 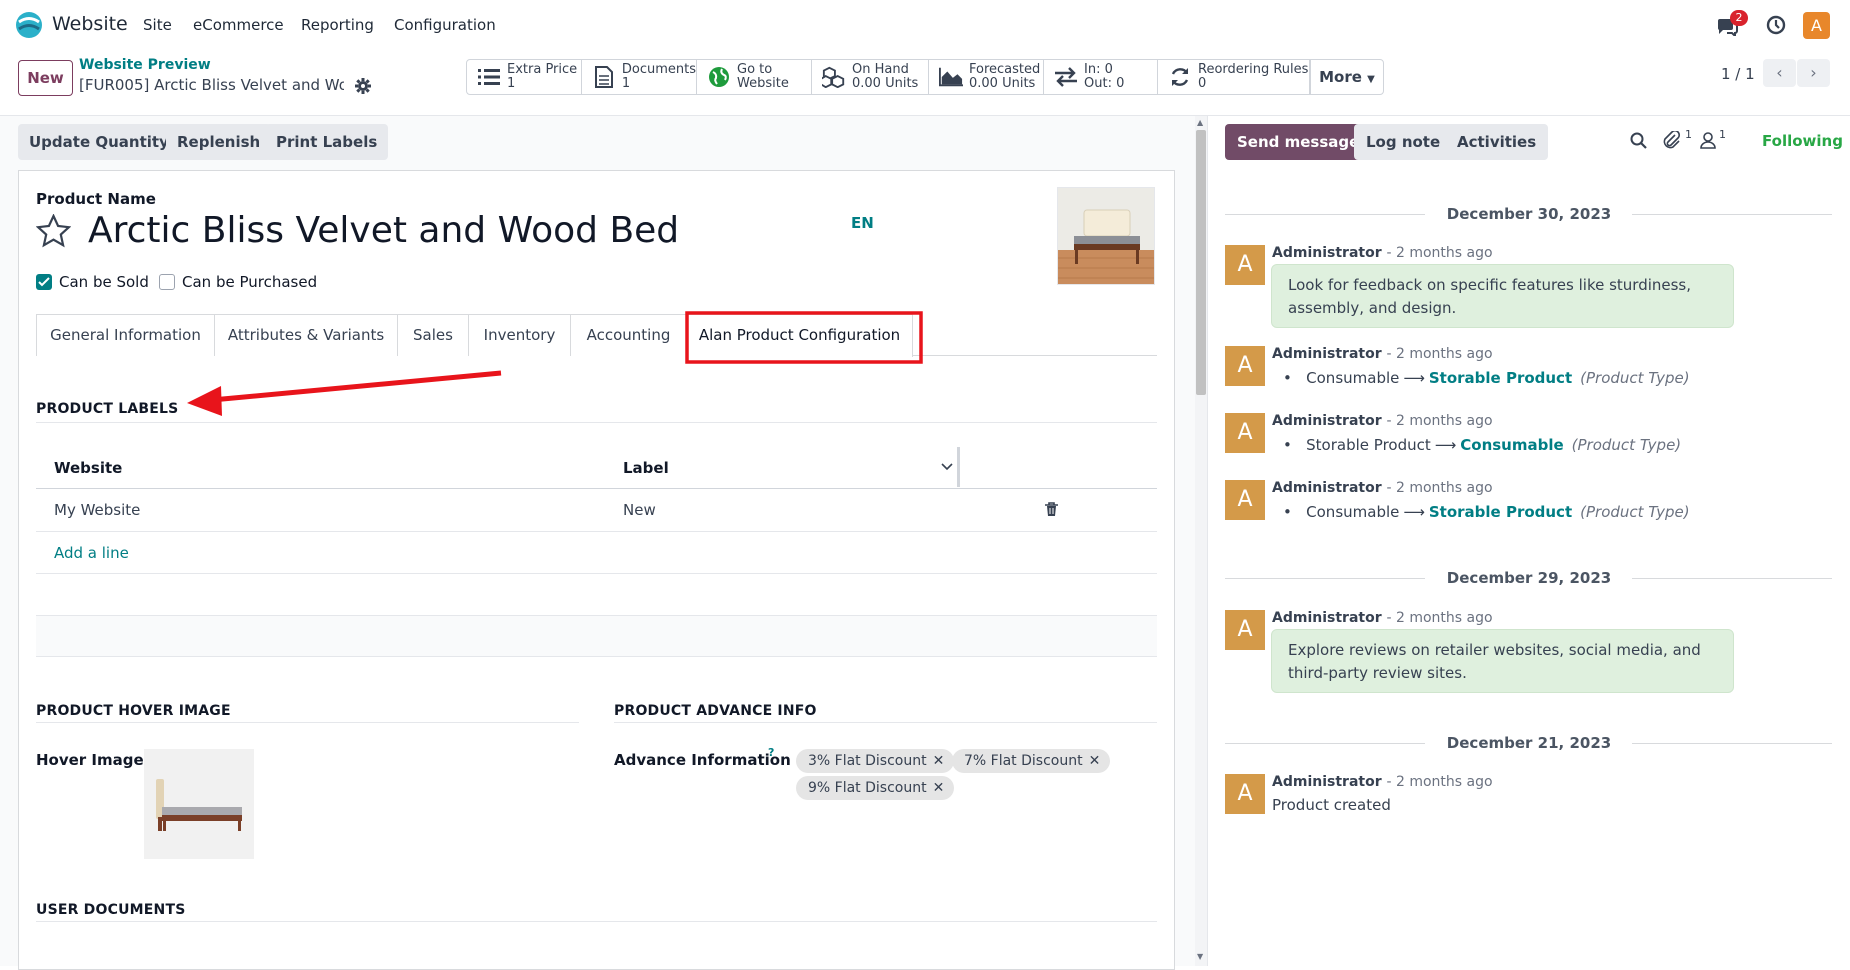 What do you see at coordinates (88, 468) in the screenshot?
I see `column-website: Website` at bounding box center [88, 468].